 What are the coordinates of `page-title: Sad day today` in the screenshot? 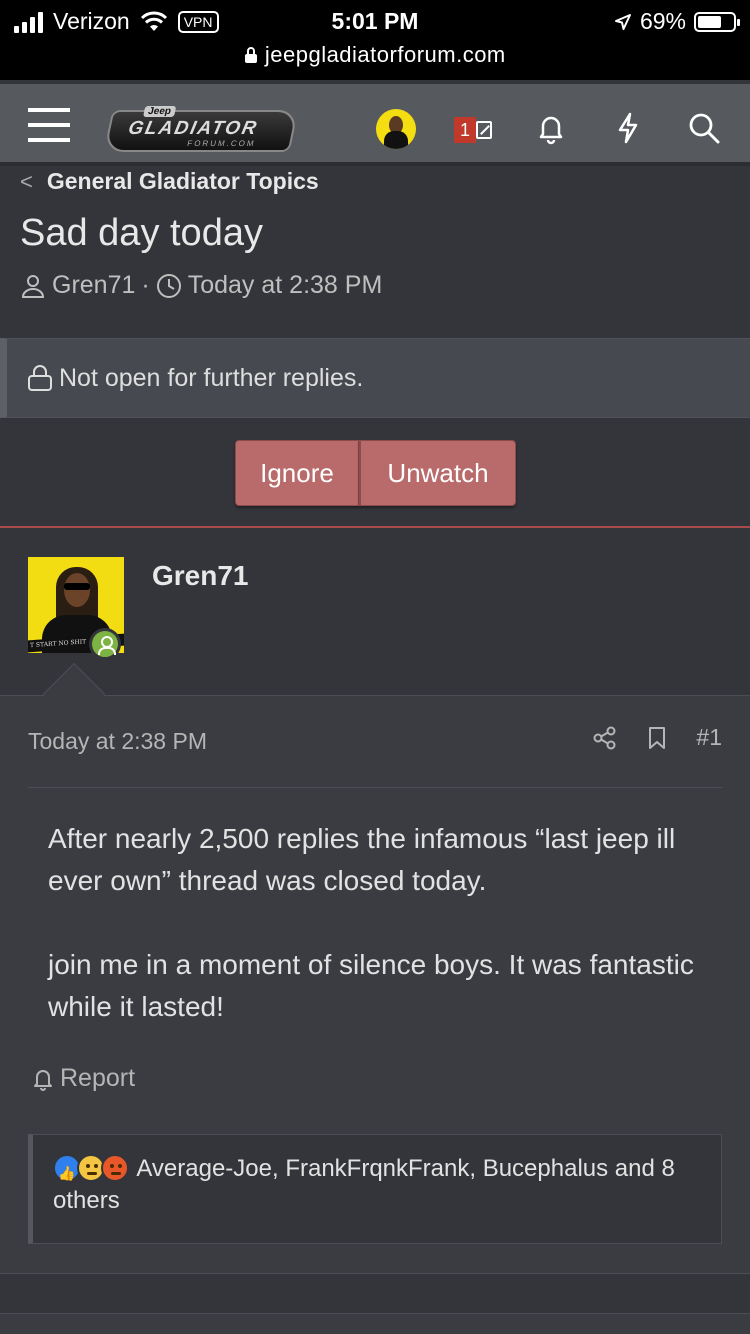 It's located at (141, 233).